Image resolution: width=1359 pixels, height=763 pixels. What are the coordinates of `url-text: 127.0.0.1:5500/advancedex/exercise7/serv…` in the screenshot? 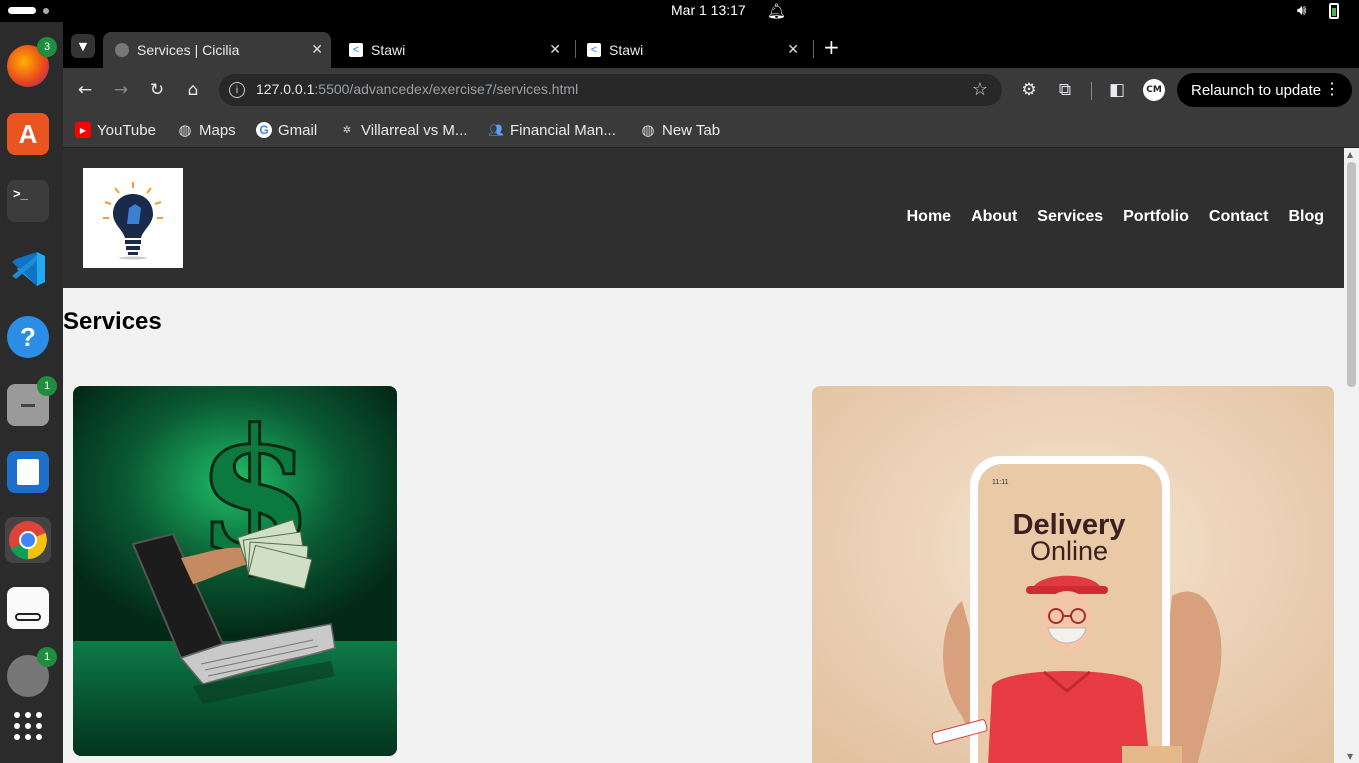 It's located at (417, 89).